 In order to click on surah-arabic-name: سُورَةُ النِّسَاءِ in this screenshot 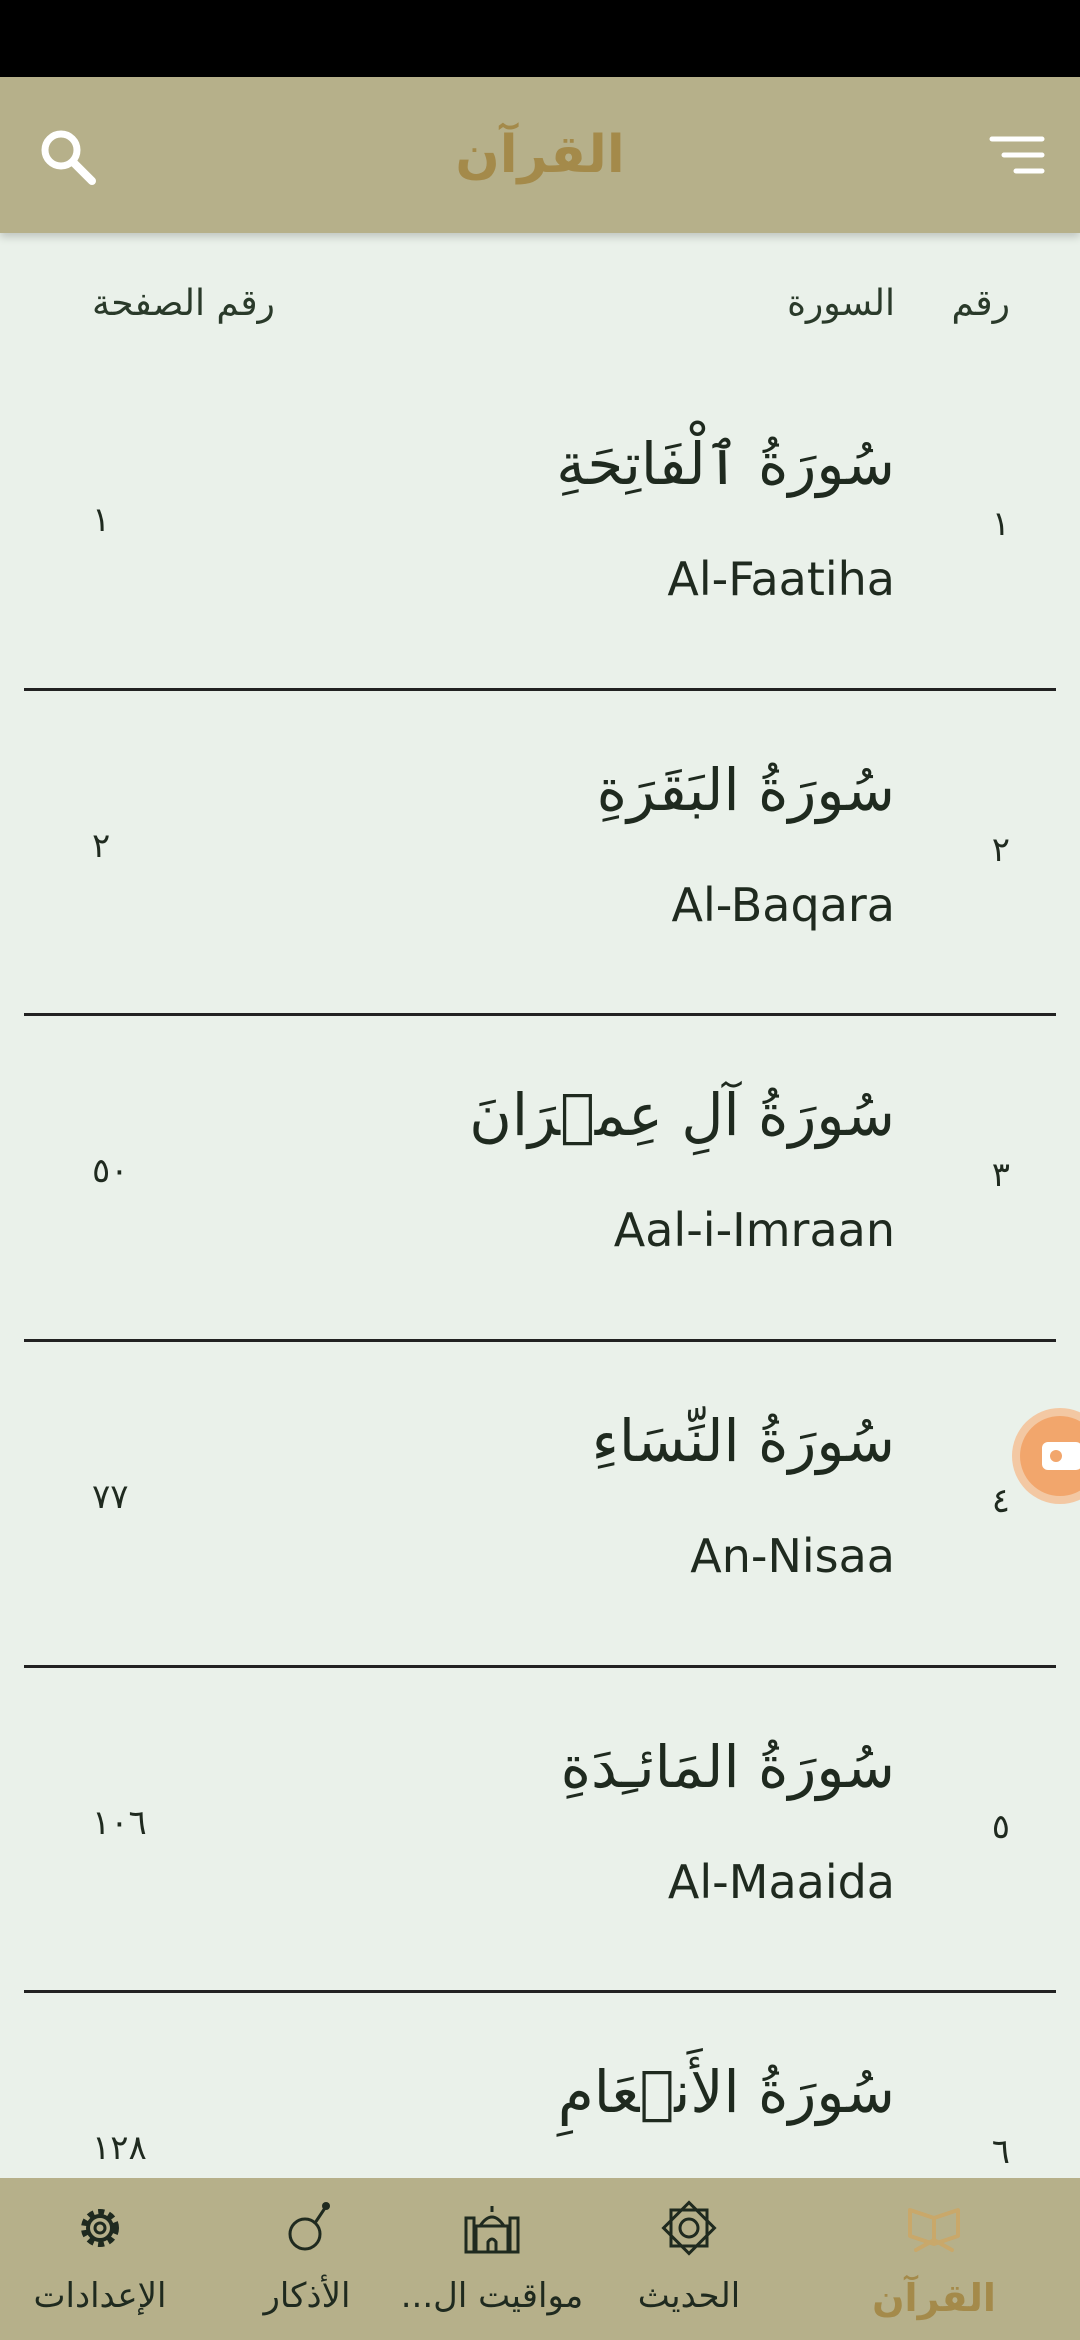, I will do `click(743, 1441)`.